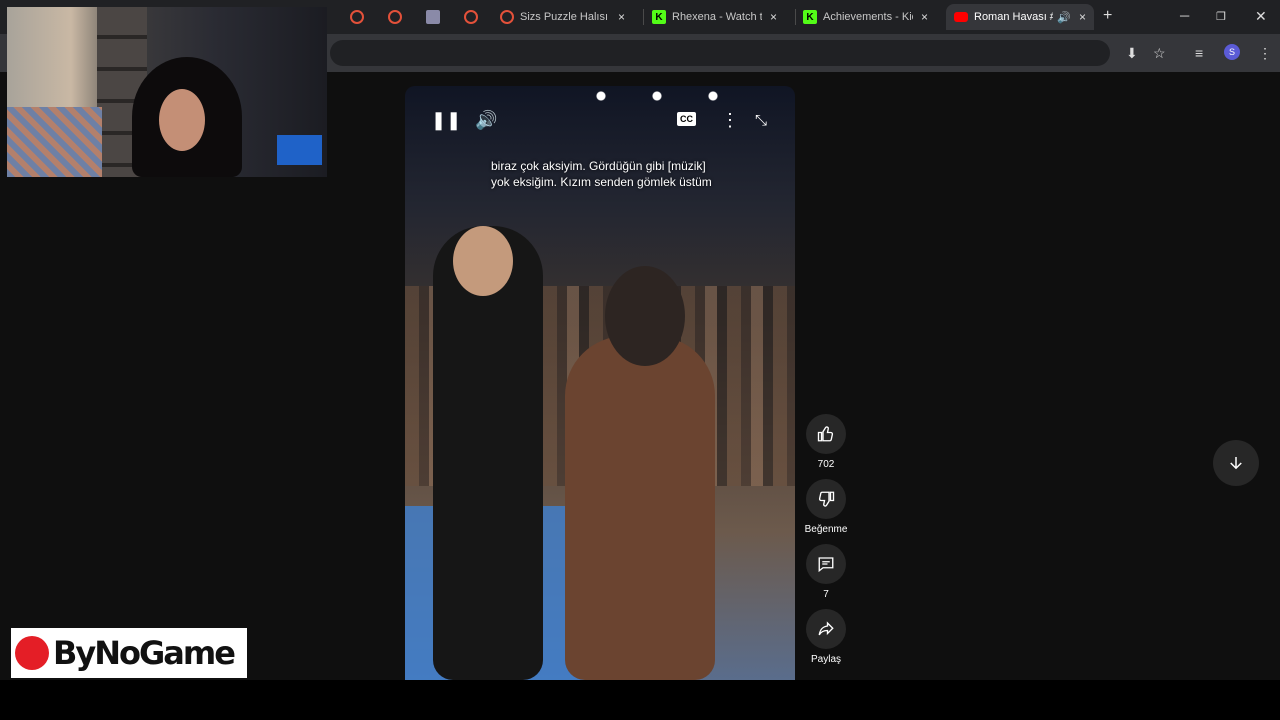  Describe the element at coordinates (1184, 15) in the screenshot. I see `minimize-icon: ─` at that location.